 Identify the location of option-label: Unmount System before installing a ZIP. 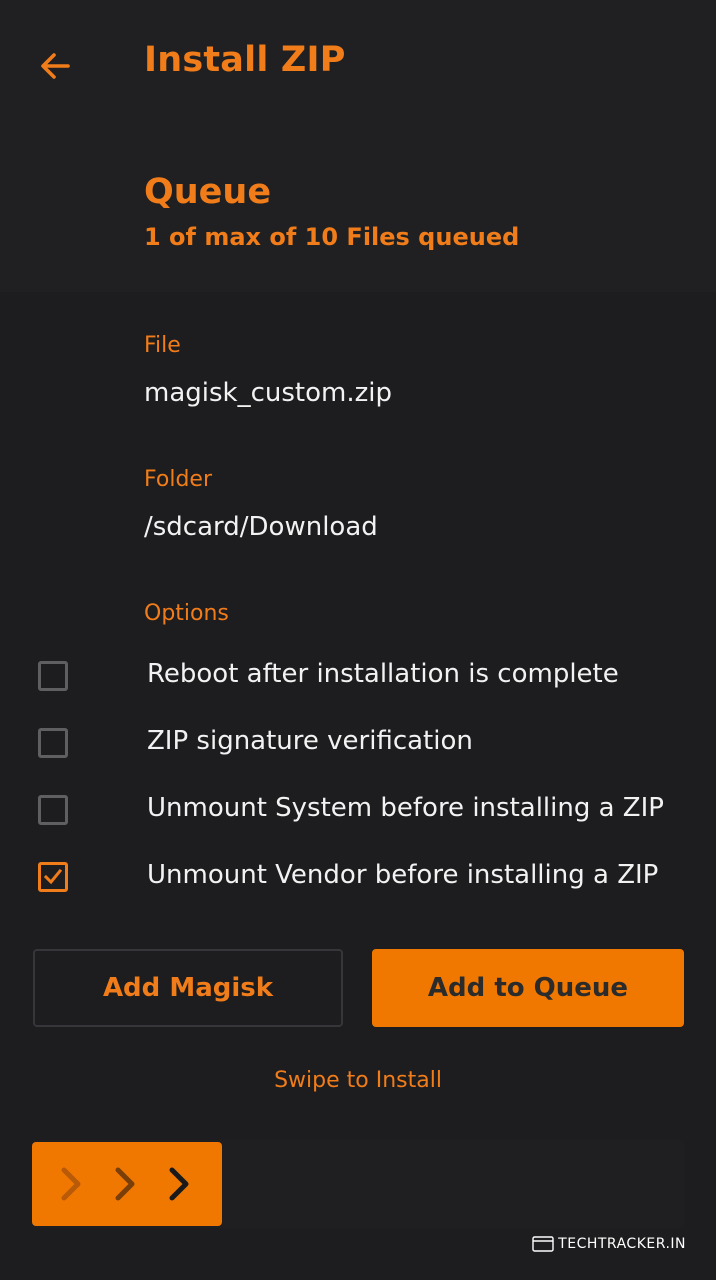
(405, 808).